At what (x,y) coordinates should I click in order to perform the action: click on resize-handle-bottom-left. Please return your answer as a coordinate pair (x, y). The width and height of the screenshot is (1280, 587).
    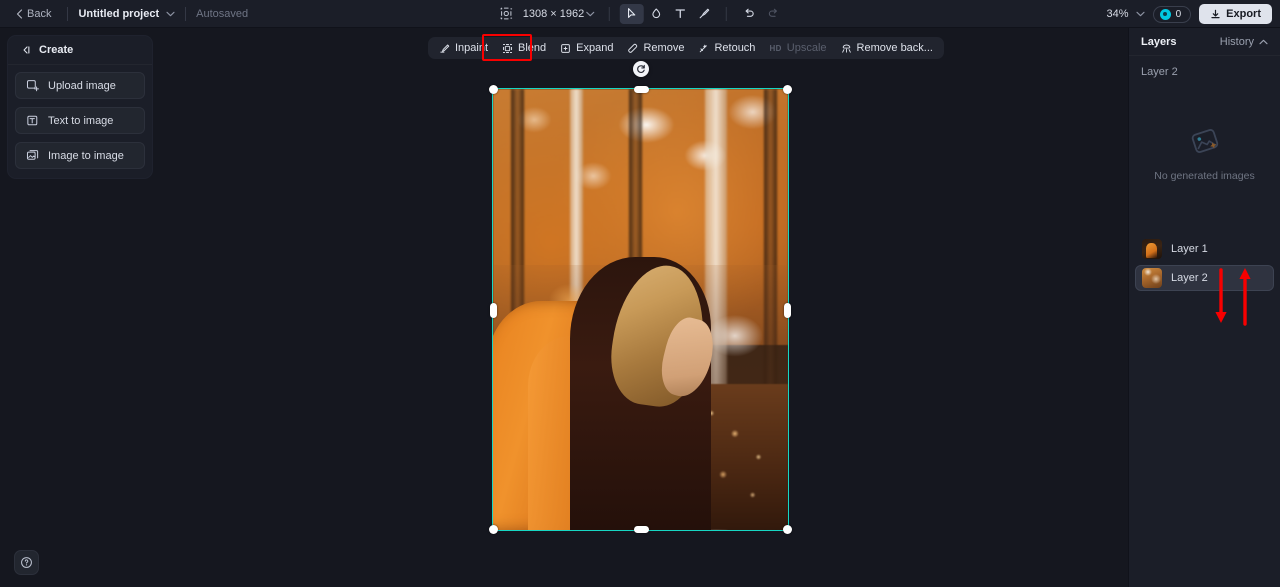
    Looking at the image, I should click on (493, 529).